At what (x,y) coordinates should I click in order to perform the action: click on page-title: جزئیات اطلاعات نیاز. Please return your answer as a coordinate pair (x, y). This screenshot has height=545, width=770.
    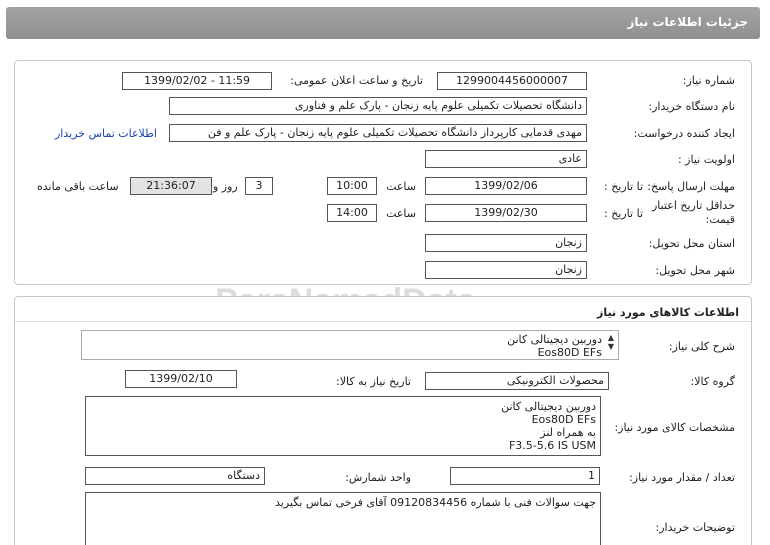
    Looking at the image, I should click on (687, 22).